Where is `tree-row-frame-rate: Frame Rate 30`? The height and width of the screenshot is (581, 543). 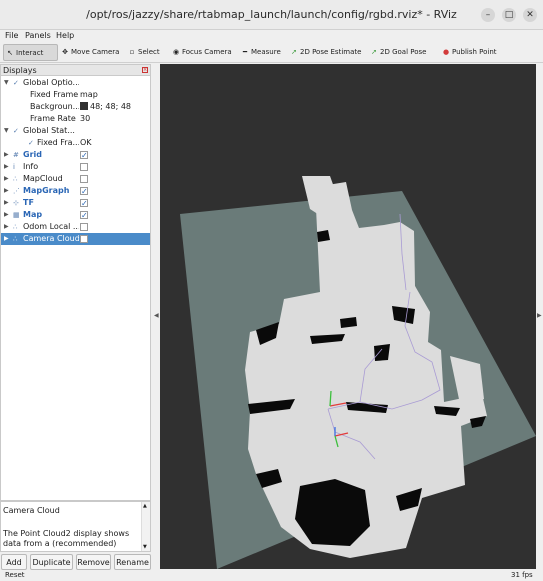 tree-row-frame-rate: Frame Rate 30 is located at coordinates (75, 119).